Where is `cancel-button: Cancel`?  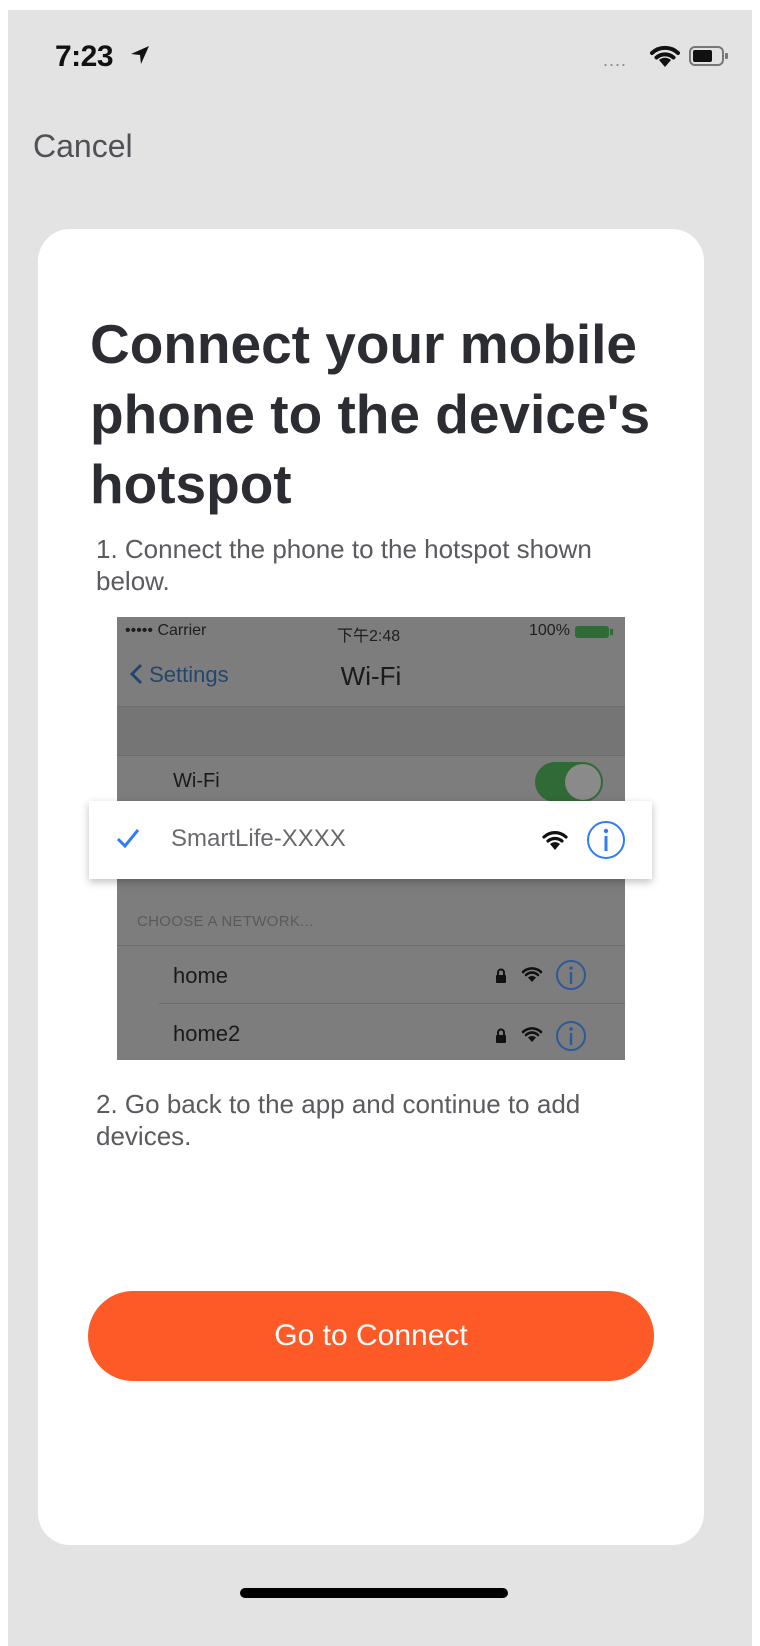 cancel-button: Cancel is located at coordinates (83, 146).